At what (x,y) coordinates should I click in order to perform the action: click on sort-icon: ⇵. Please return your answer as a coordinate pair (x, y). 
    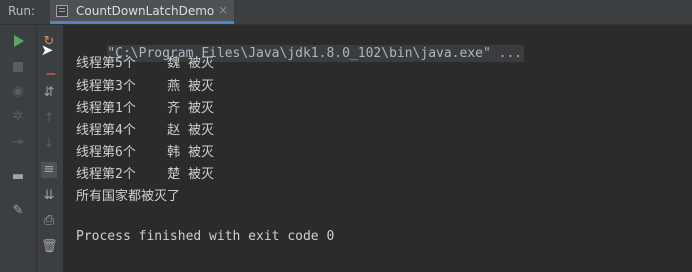
    Looking at the image, I should click on (49, 93).